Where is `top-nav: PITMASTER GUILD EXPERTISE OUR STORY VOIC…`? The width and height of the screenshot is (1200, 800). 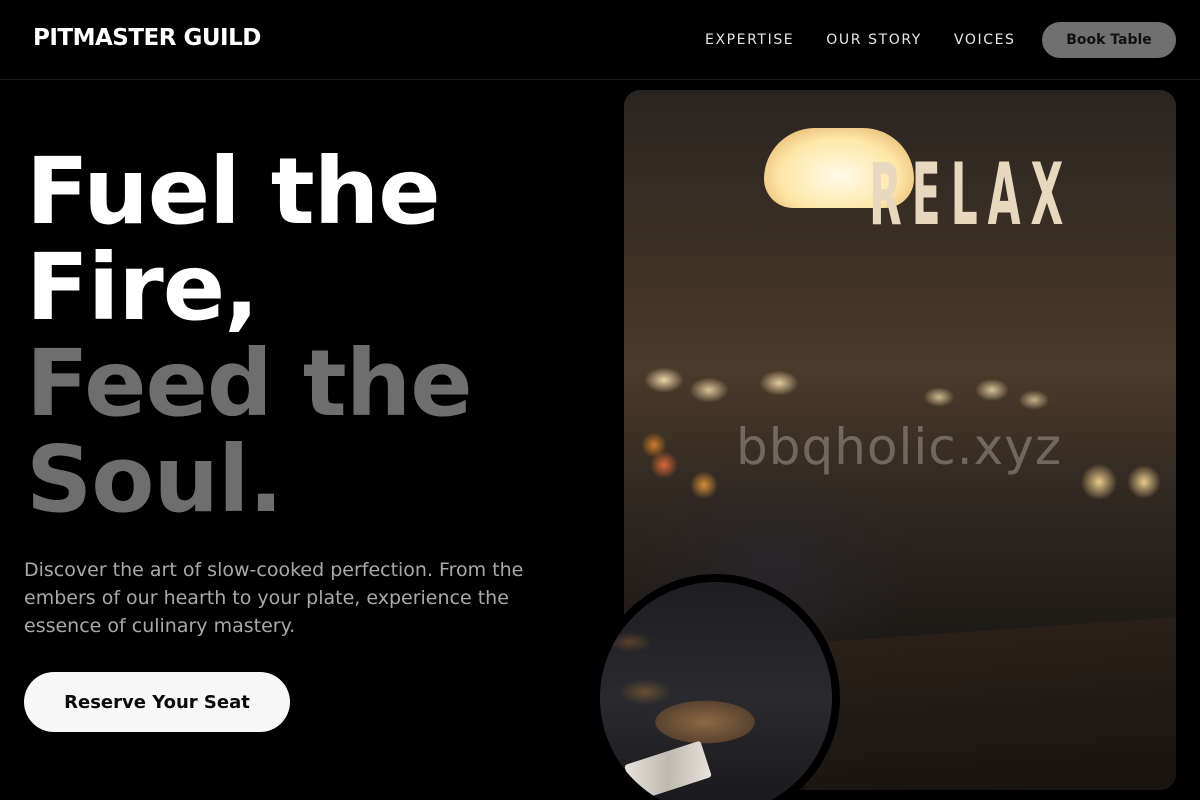
top-nav: PITMASTER GUILD EXPERTISE OUR STORY VOIC… is located at coordinates (600, 40).